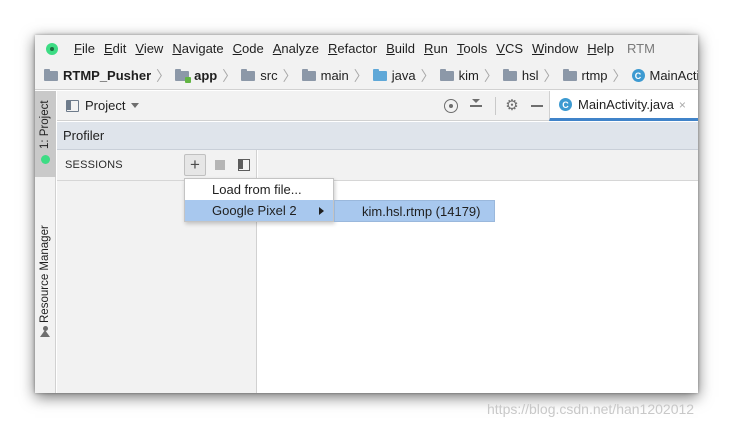 The image size is (733, 429). I want to click on locate-target-icon, so click(451, 106).